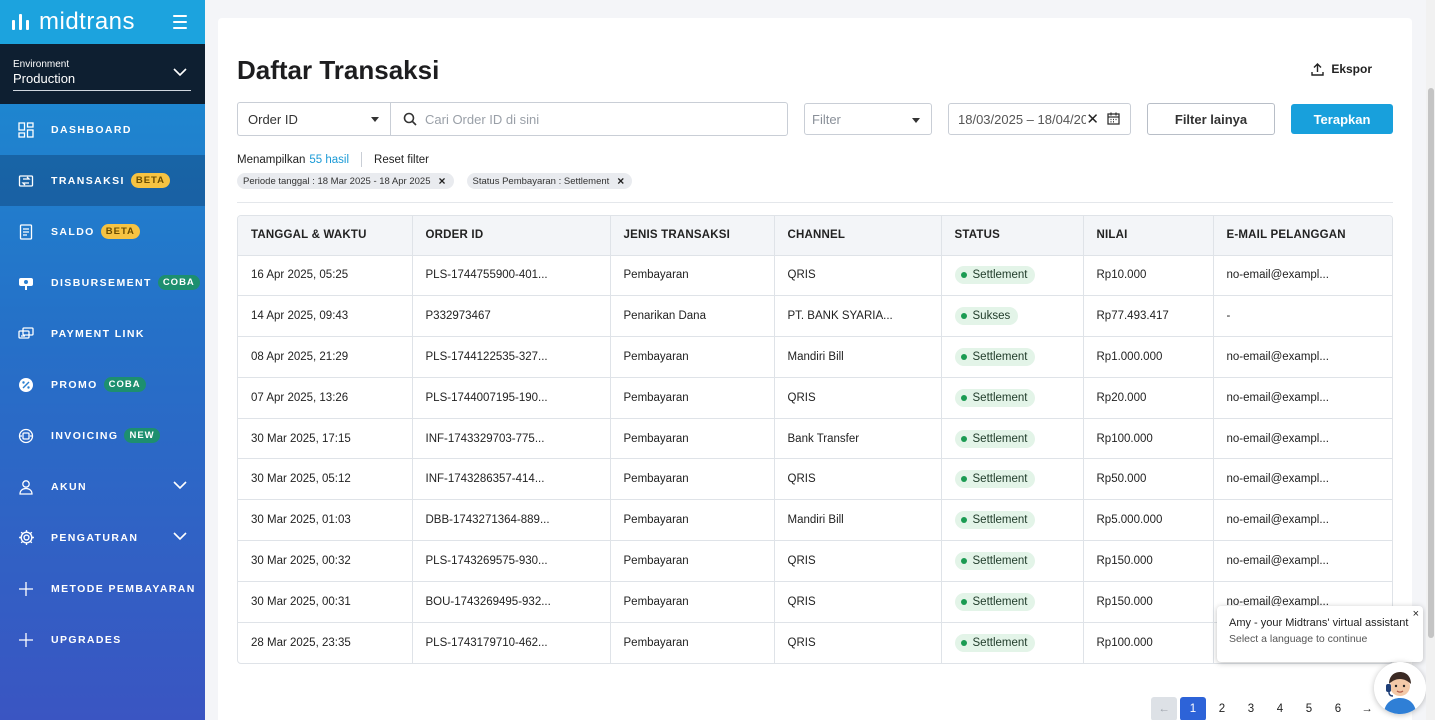 The image size is (1435, 720). What do you see at coordinates (1367, 708) in the screenshot?
I see `next-page-button: →` at bounding box center [1367, 708].